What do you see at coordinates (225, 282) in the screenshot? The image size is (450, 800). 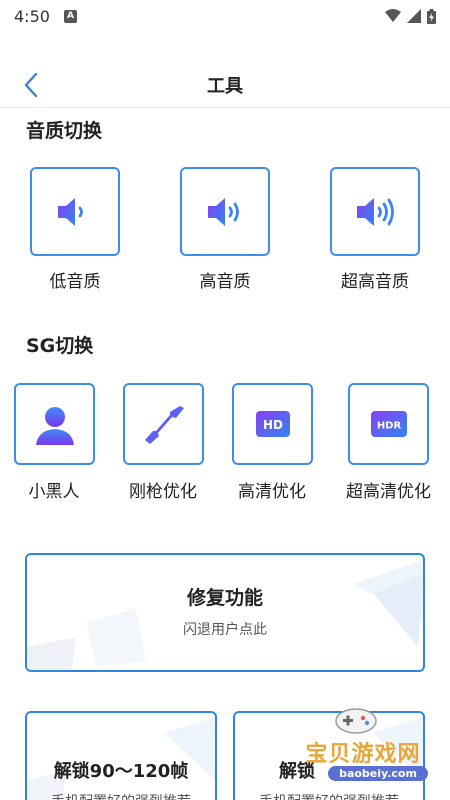 I see `audio-high-label: 高音质` at bounding box center [225, 282].